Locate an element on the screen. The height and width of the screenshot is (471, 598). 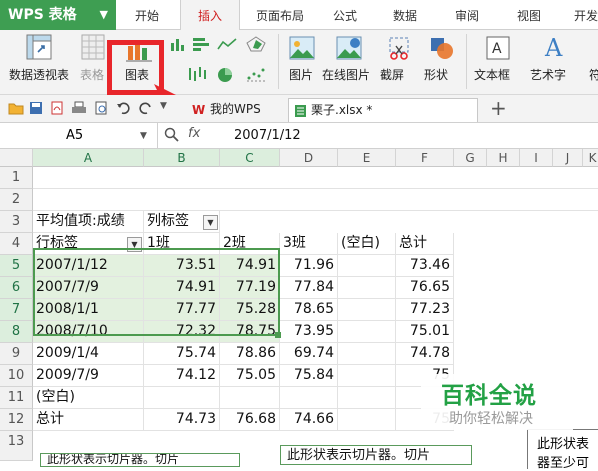
value-cell: 73.46 is located at coordinates (425, 266).